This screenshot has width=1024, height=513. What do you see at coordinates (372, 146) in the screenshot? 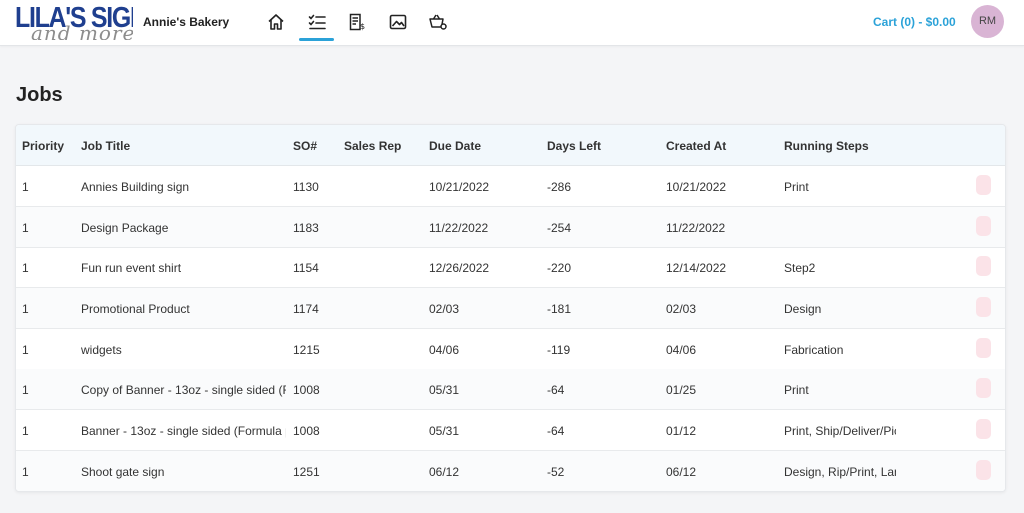
I see `column-sales-rep: Sales Rep` at bounding box center [372, 146].